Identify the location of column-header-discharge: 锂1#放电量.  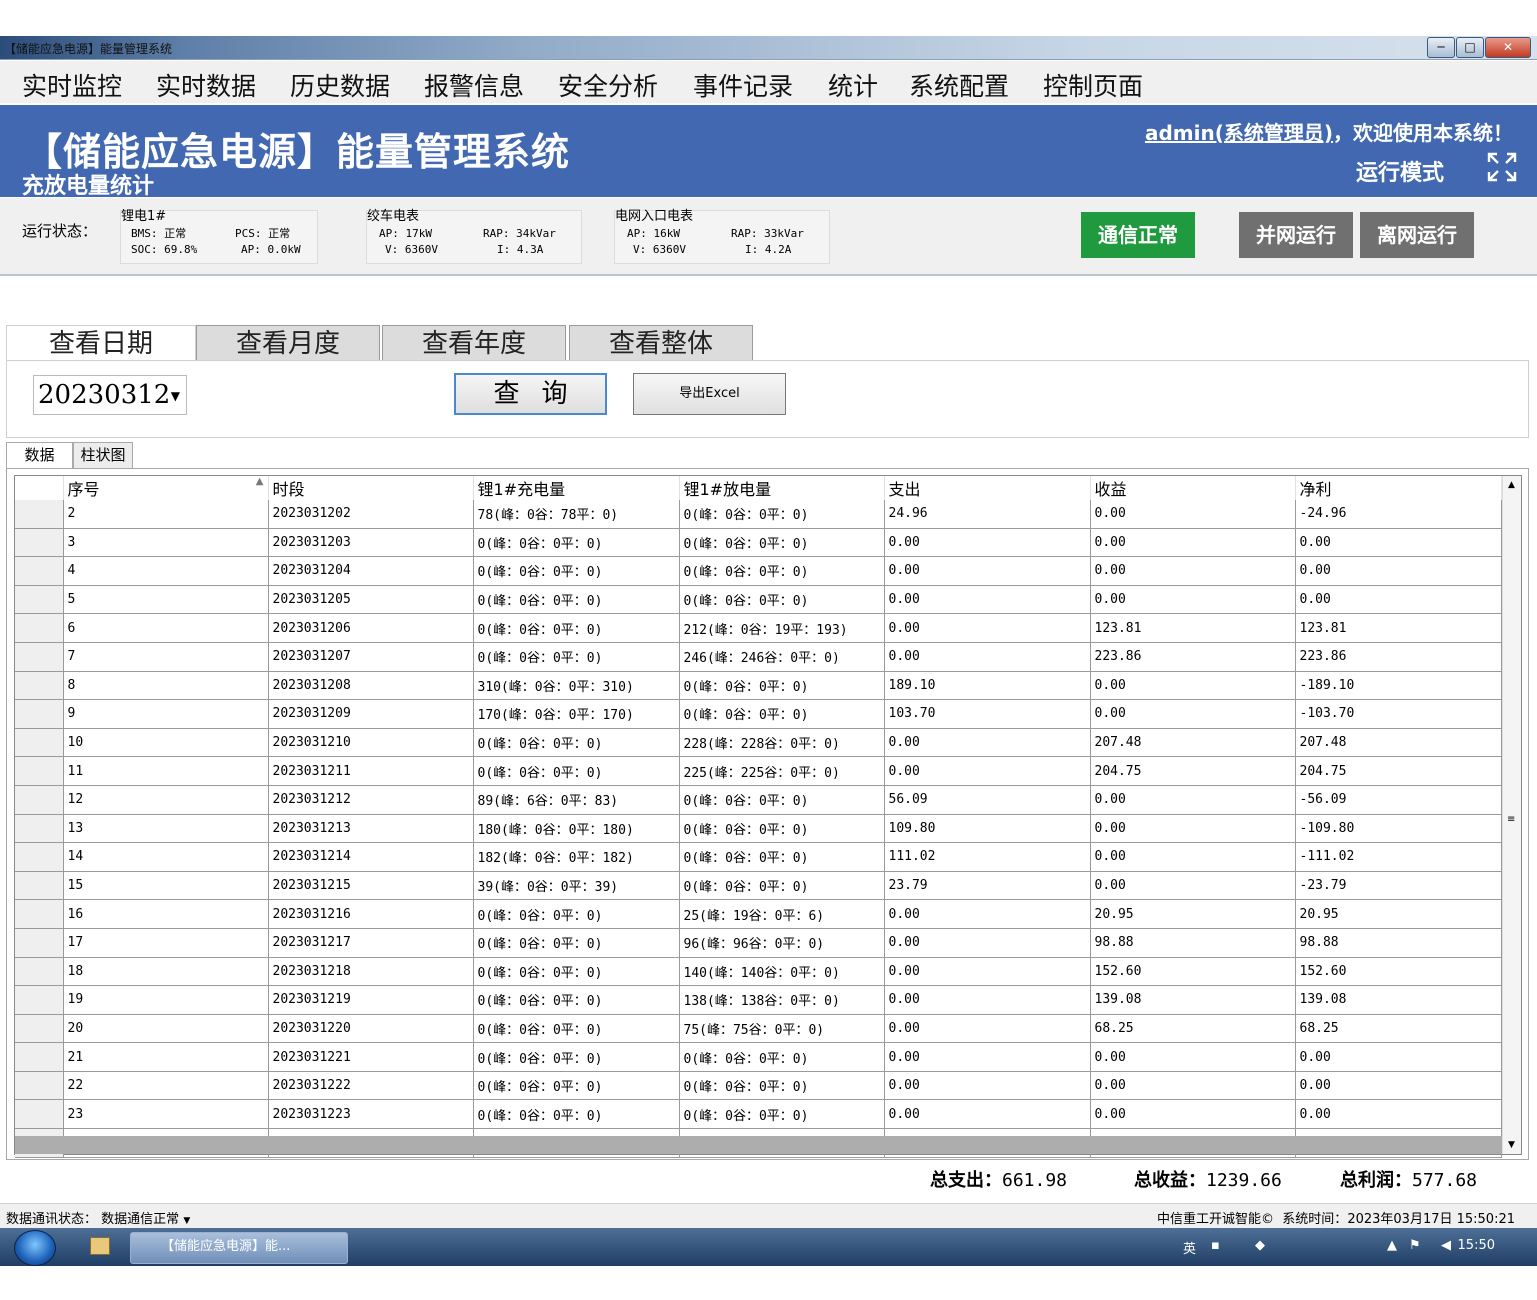
(782, 488).